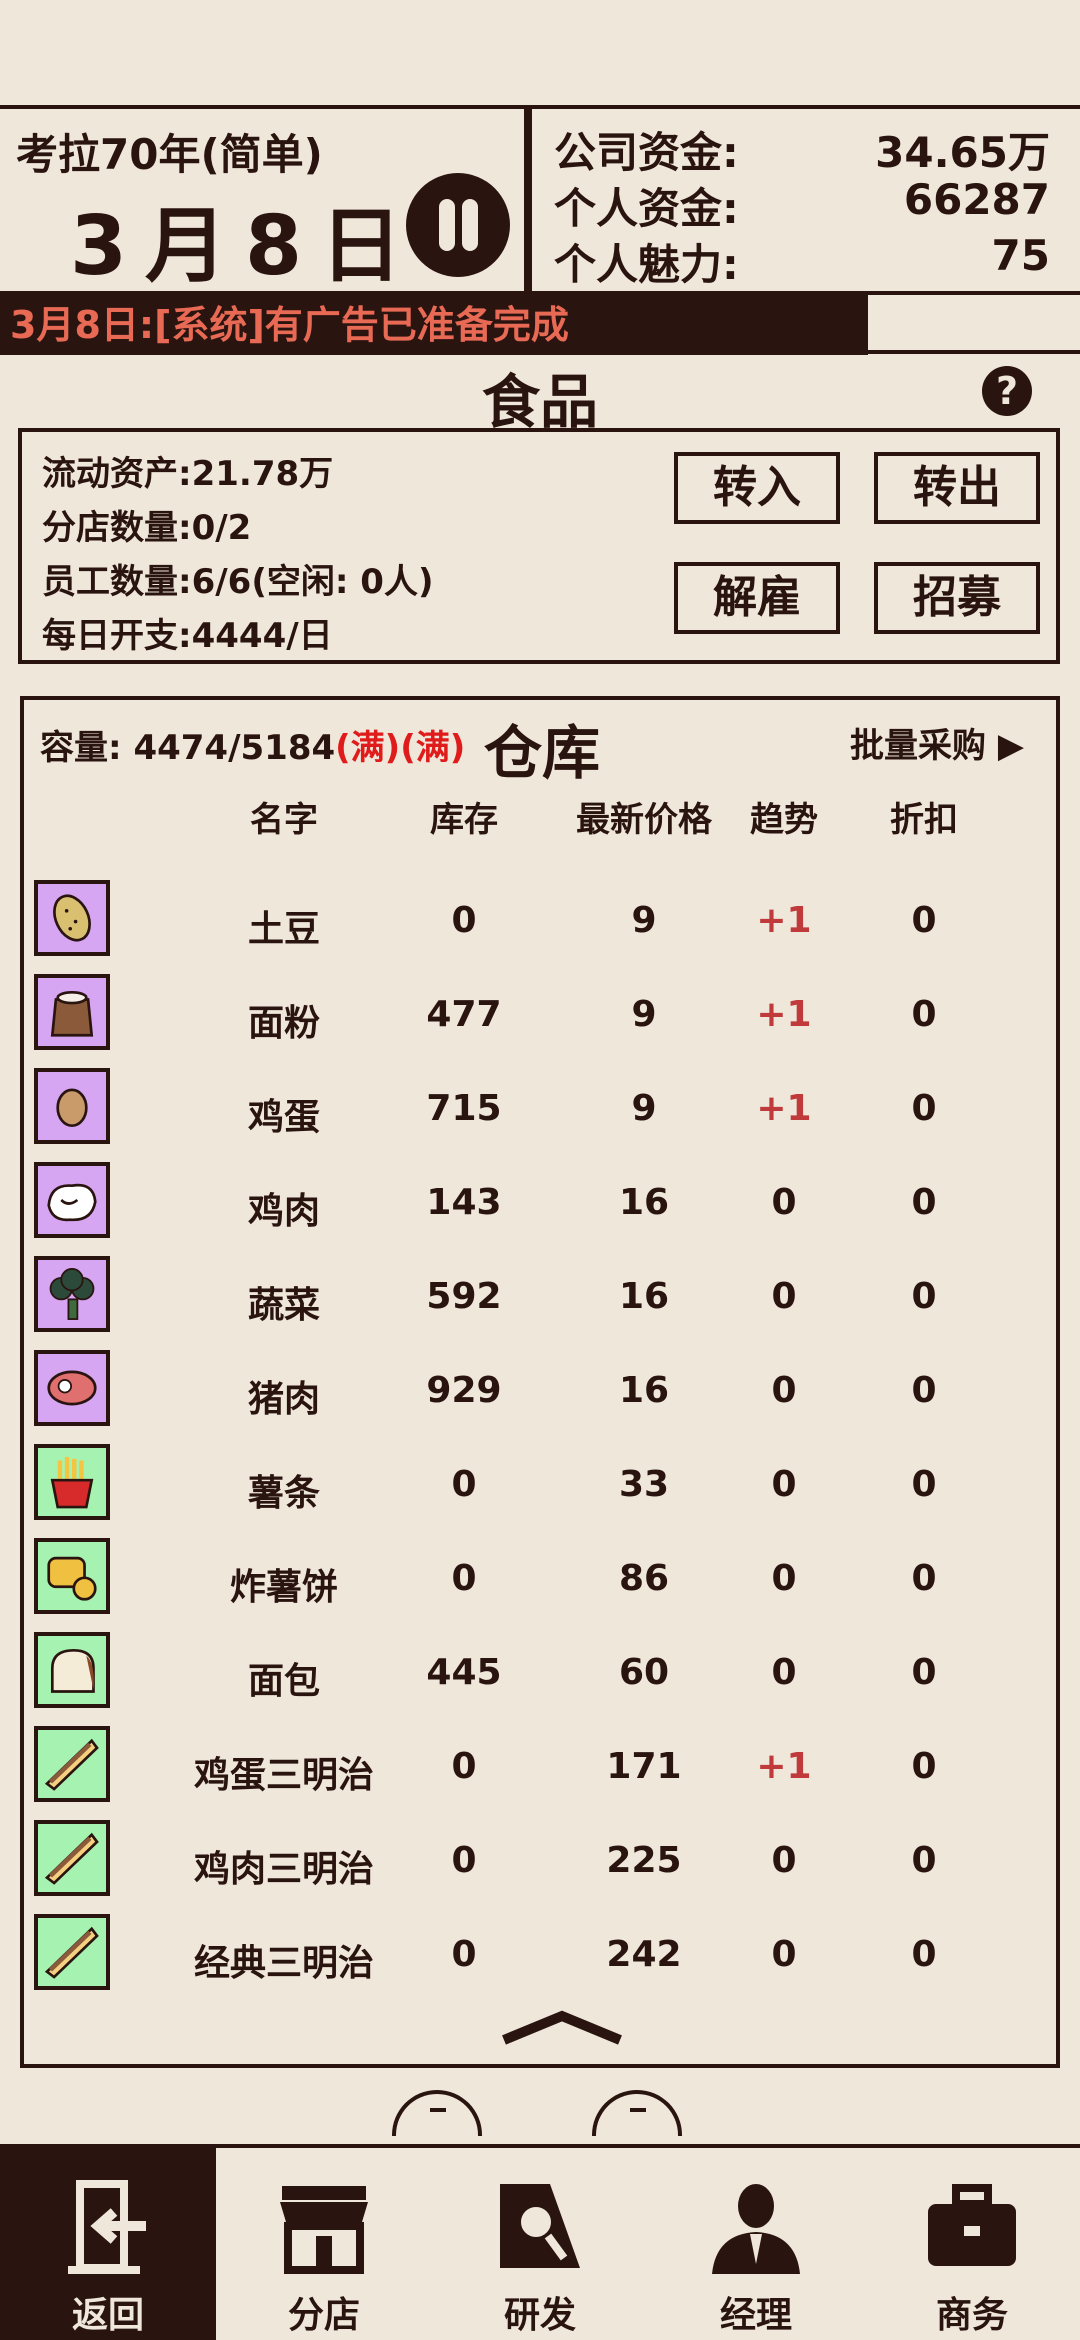 This screenshot has height=2340, width=1080. I want to click on item-name: 面粉, so click(283, 1023).